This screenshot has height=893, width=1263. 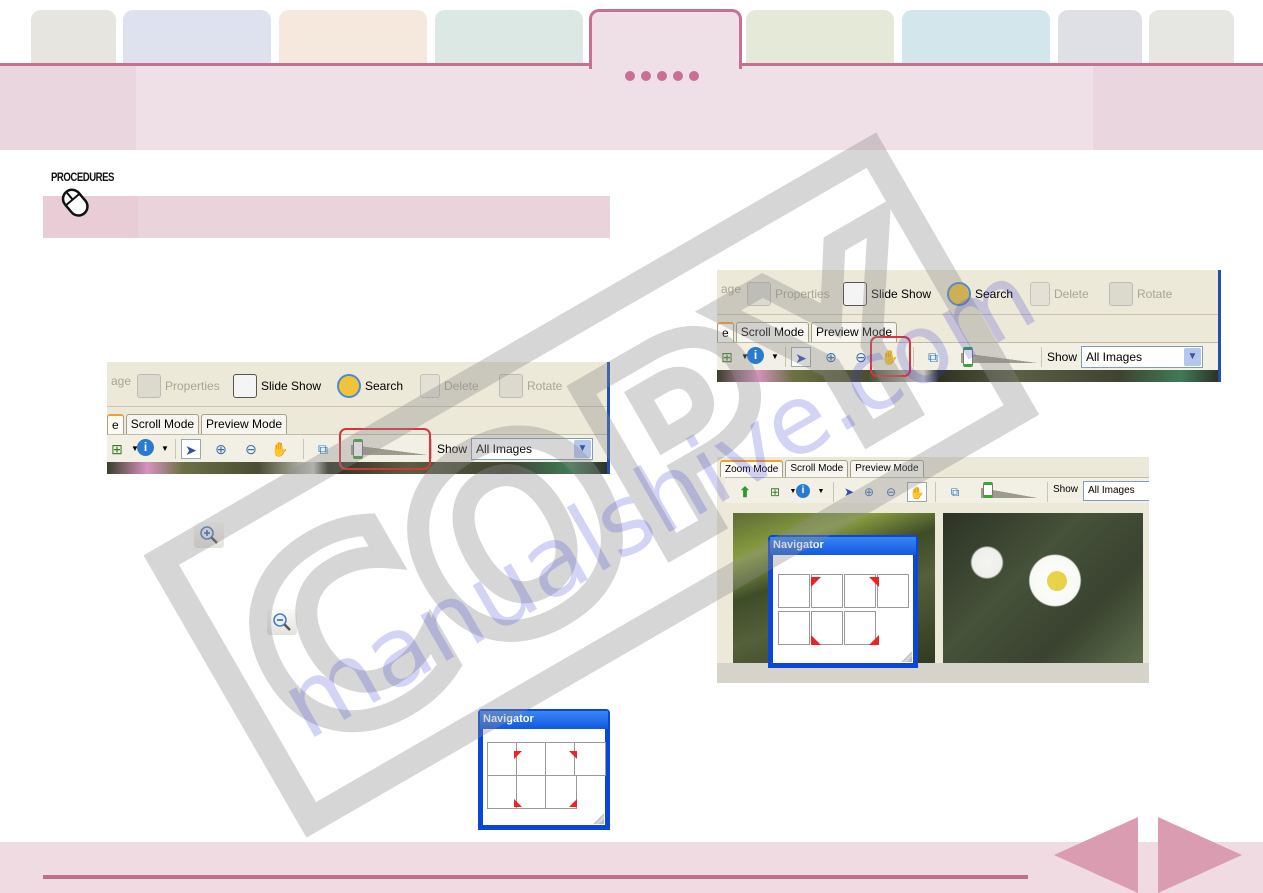 I want to click on navigator-window-large: Navigator, so click(x=843, y=601).